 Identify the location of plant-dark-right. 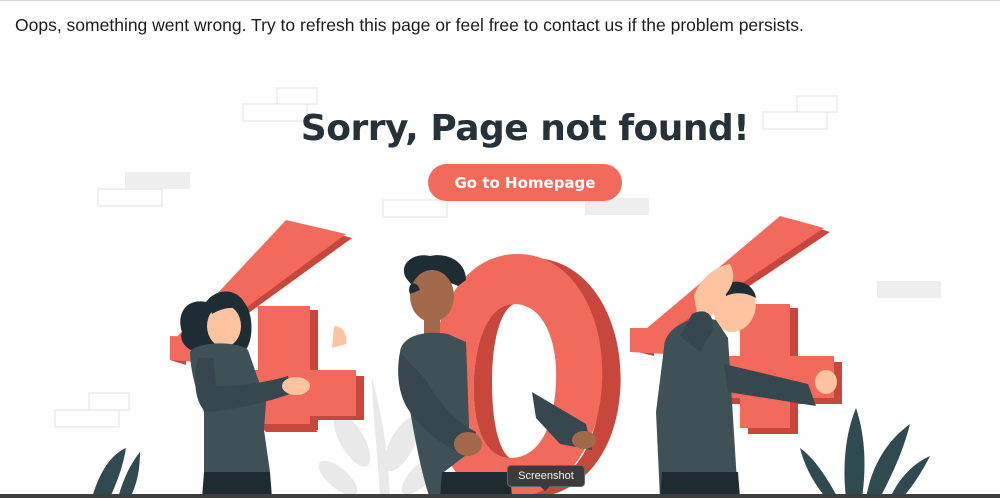
(865, 453).